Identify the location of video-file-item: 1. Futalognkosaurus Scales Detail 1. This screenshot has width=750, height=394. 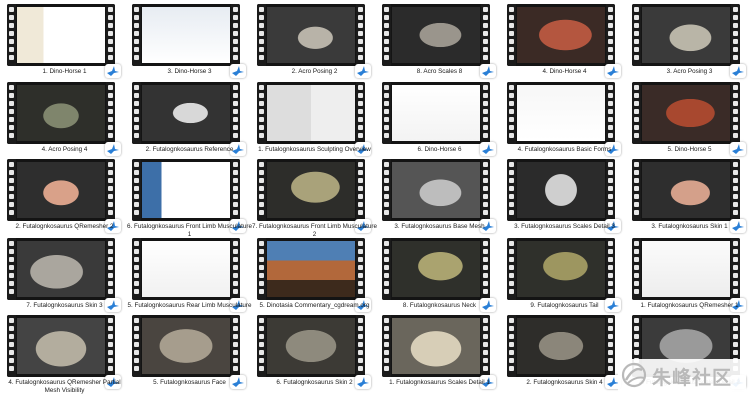
(439, 352).